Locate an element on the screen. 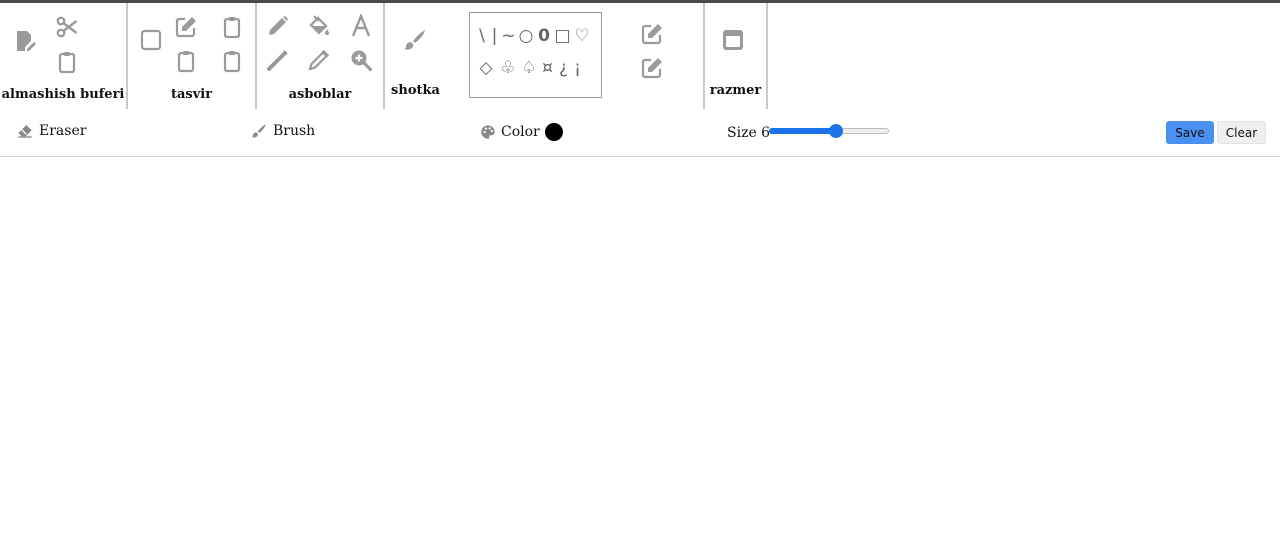 This screenshot has width=1280, height=534. color-label: Color is located at coordinates (520, 132).